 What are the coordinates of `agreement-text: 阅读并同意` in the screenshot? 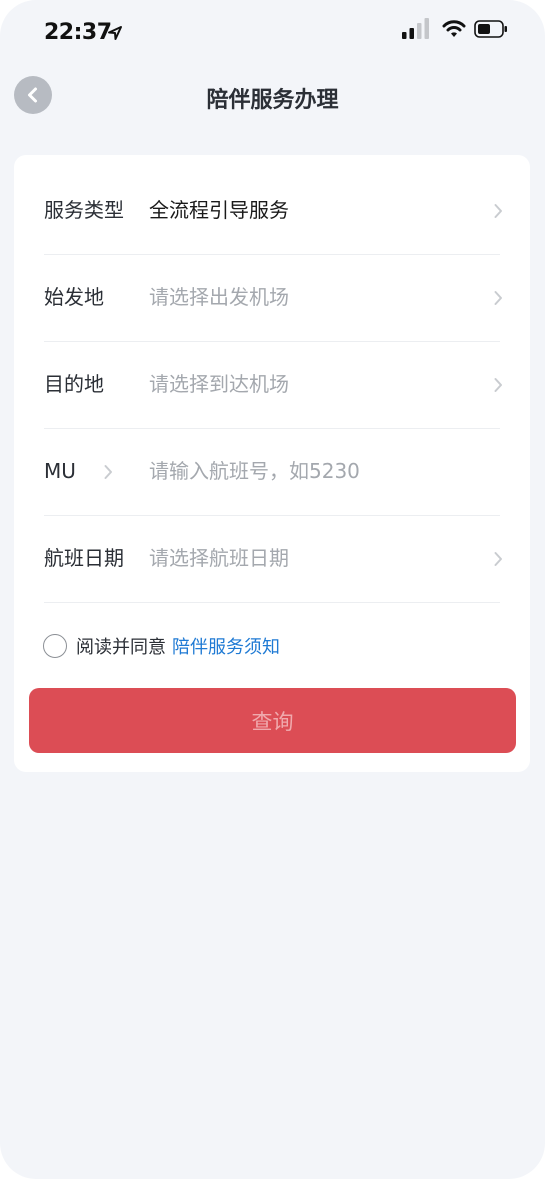 It's located at (121, 647).